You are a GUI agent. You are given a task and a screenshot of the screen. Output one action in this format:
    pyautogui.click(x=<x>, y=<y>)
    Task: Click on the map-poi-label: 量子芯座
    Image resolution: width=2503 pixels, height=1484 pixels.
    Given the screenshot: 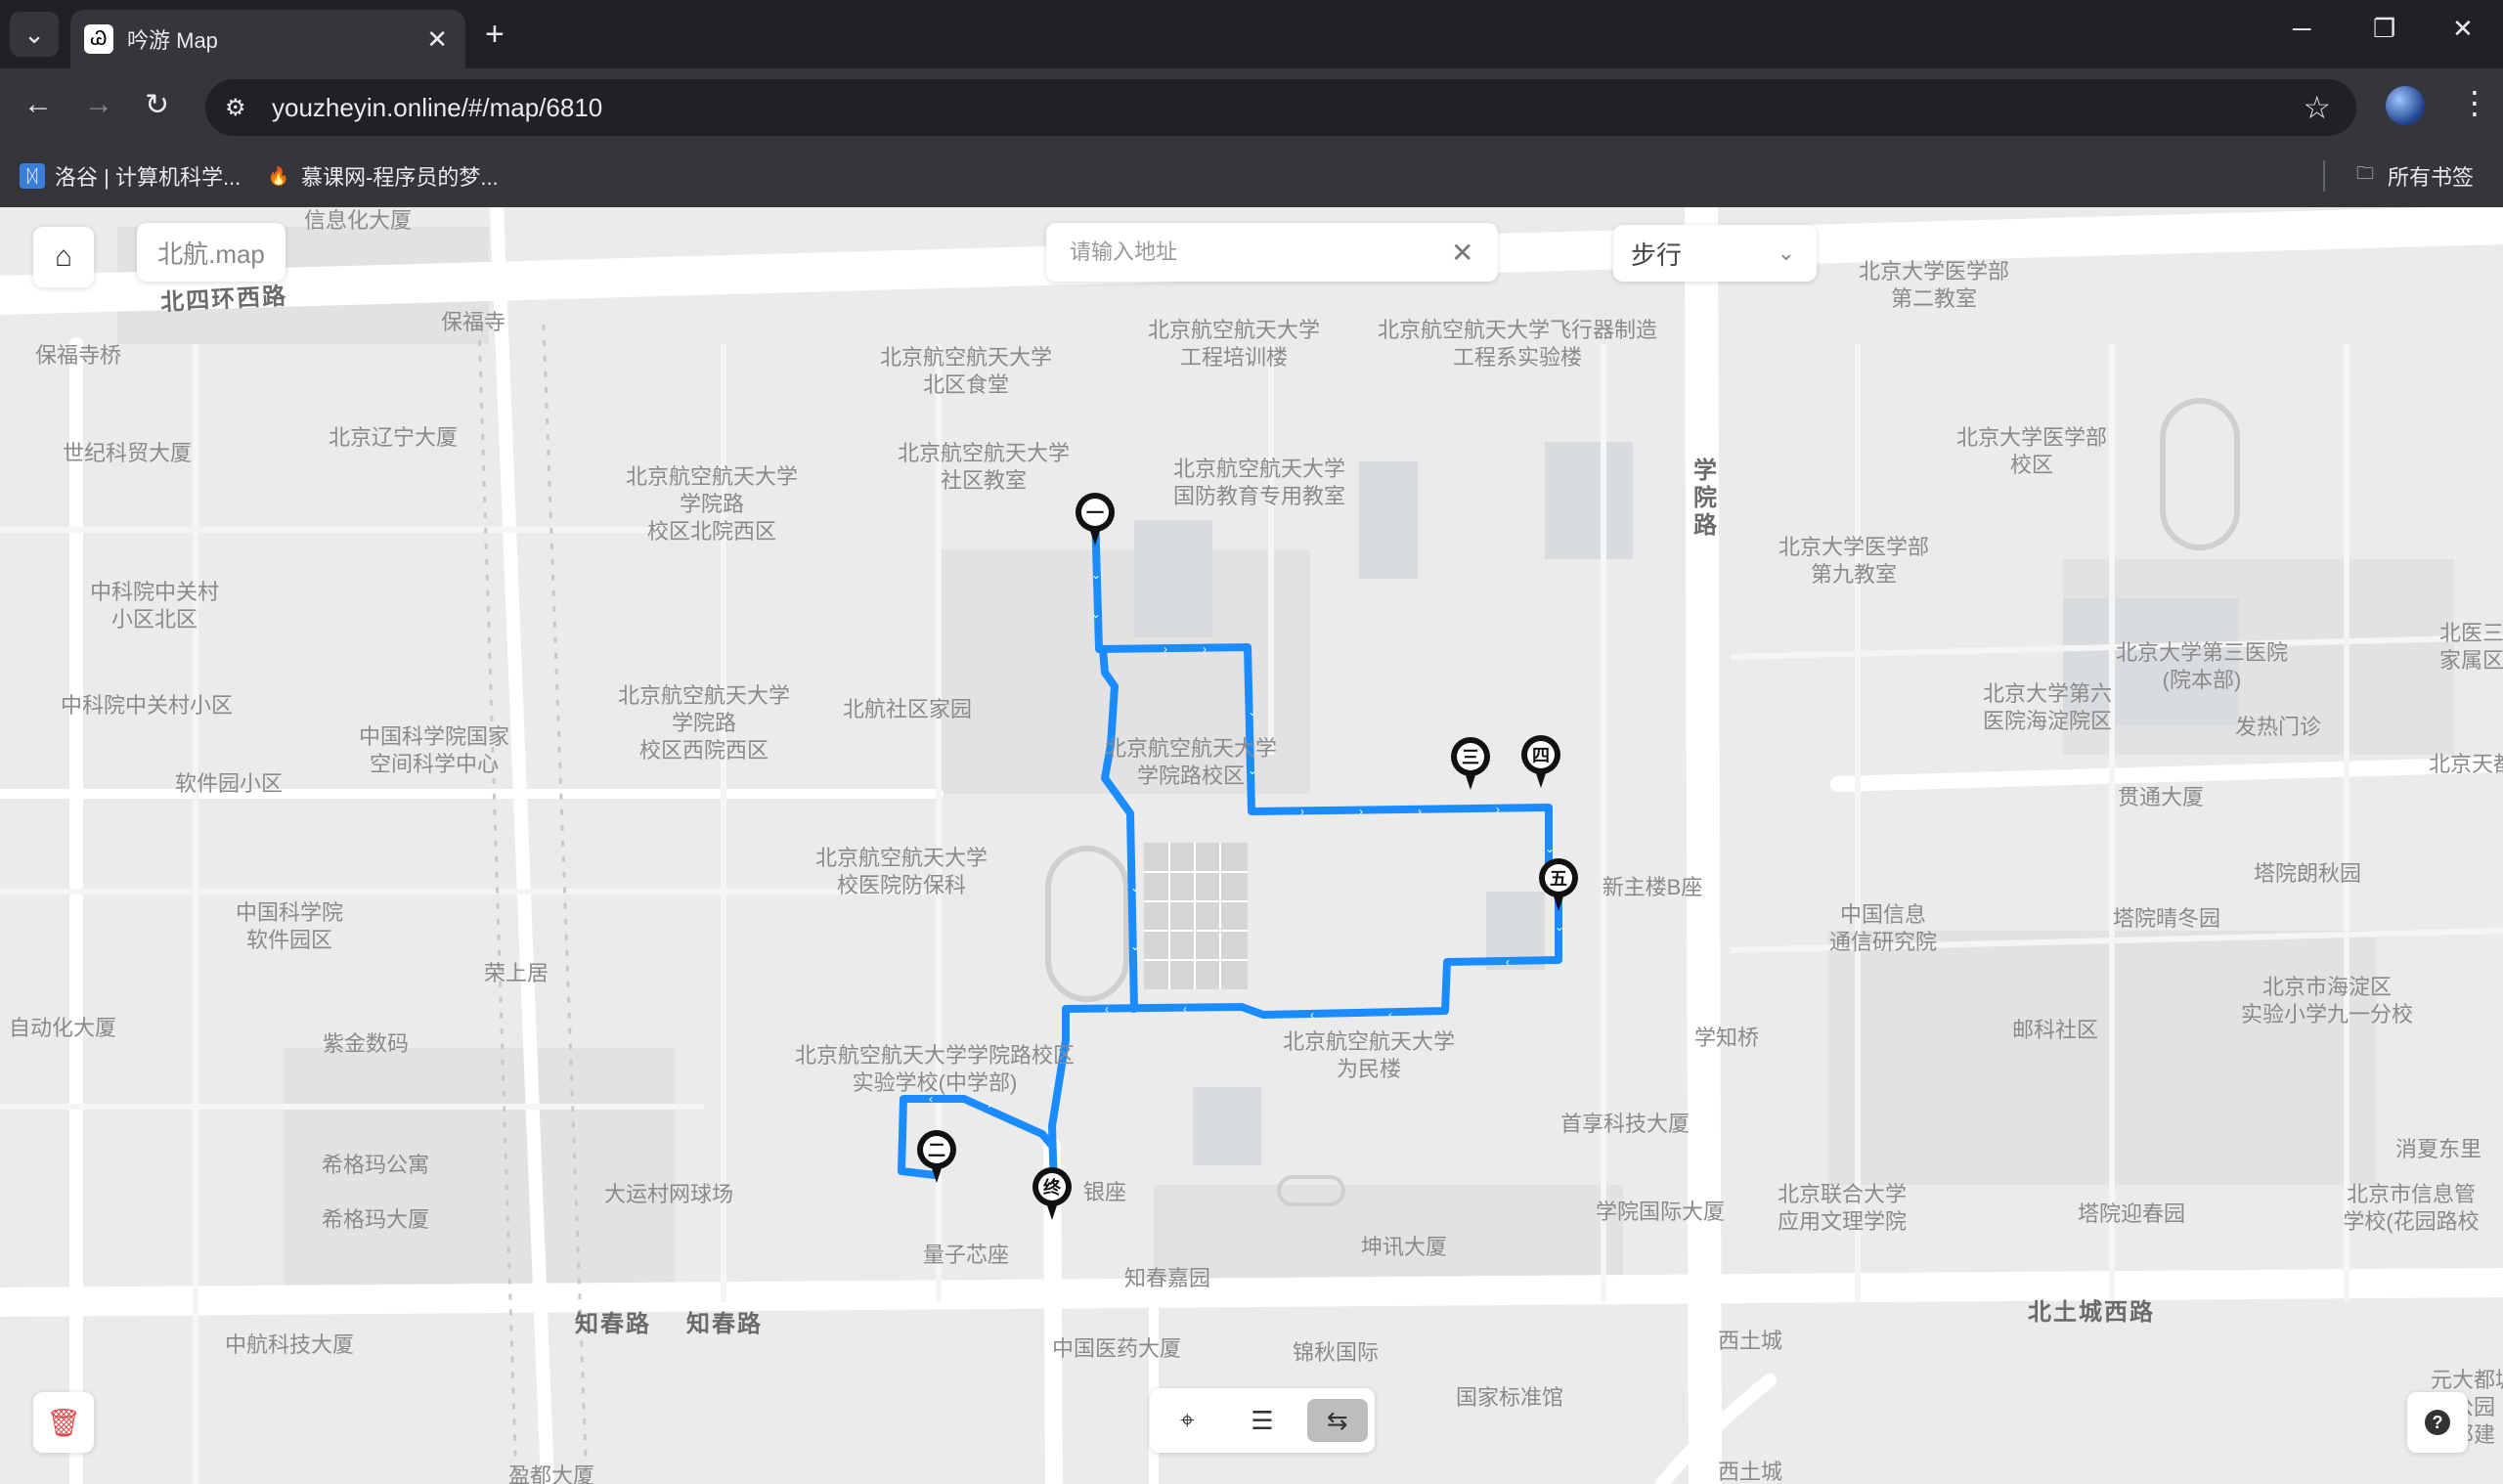 What is the action you would take?
    pyautogui.click(x=966, y=1255)
    